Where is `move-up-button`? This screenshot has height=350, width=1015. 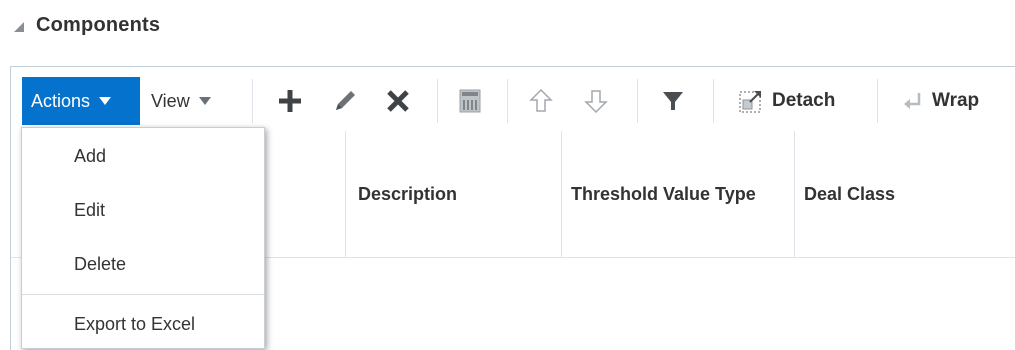 move-up-button is located at coordinates (541, 101).